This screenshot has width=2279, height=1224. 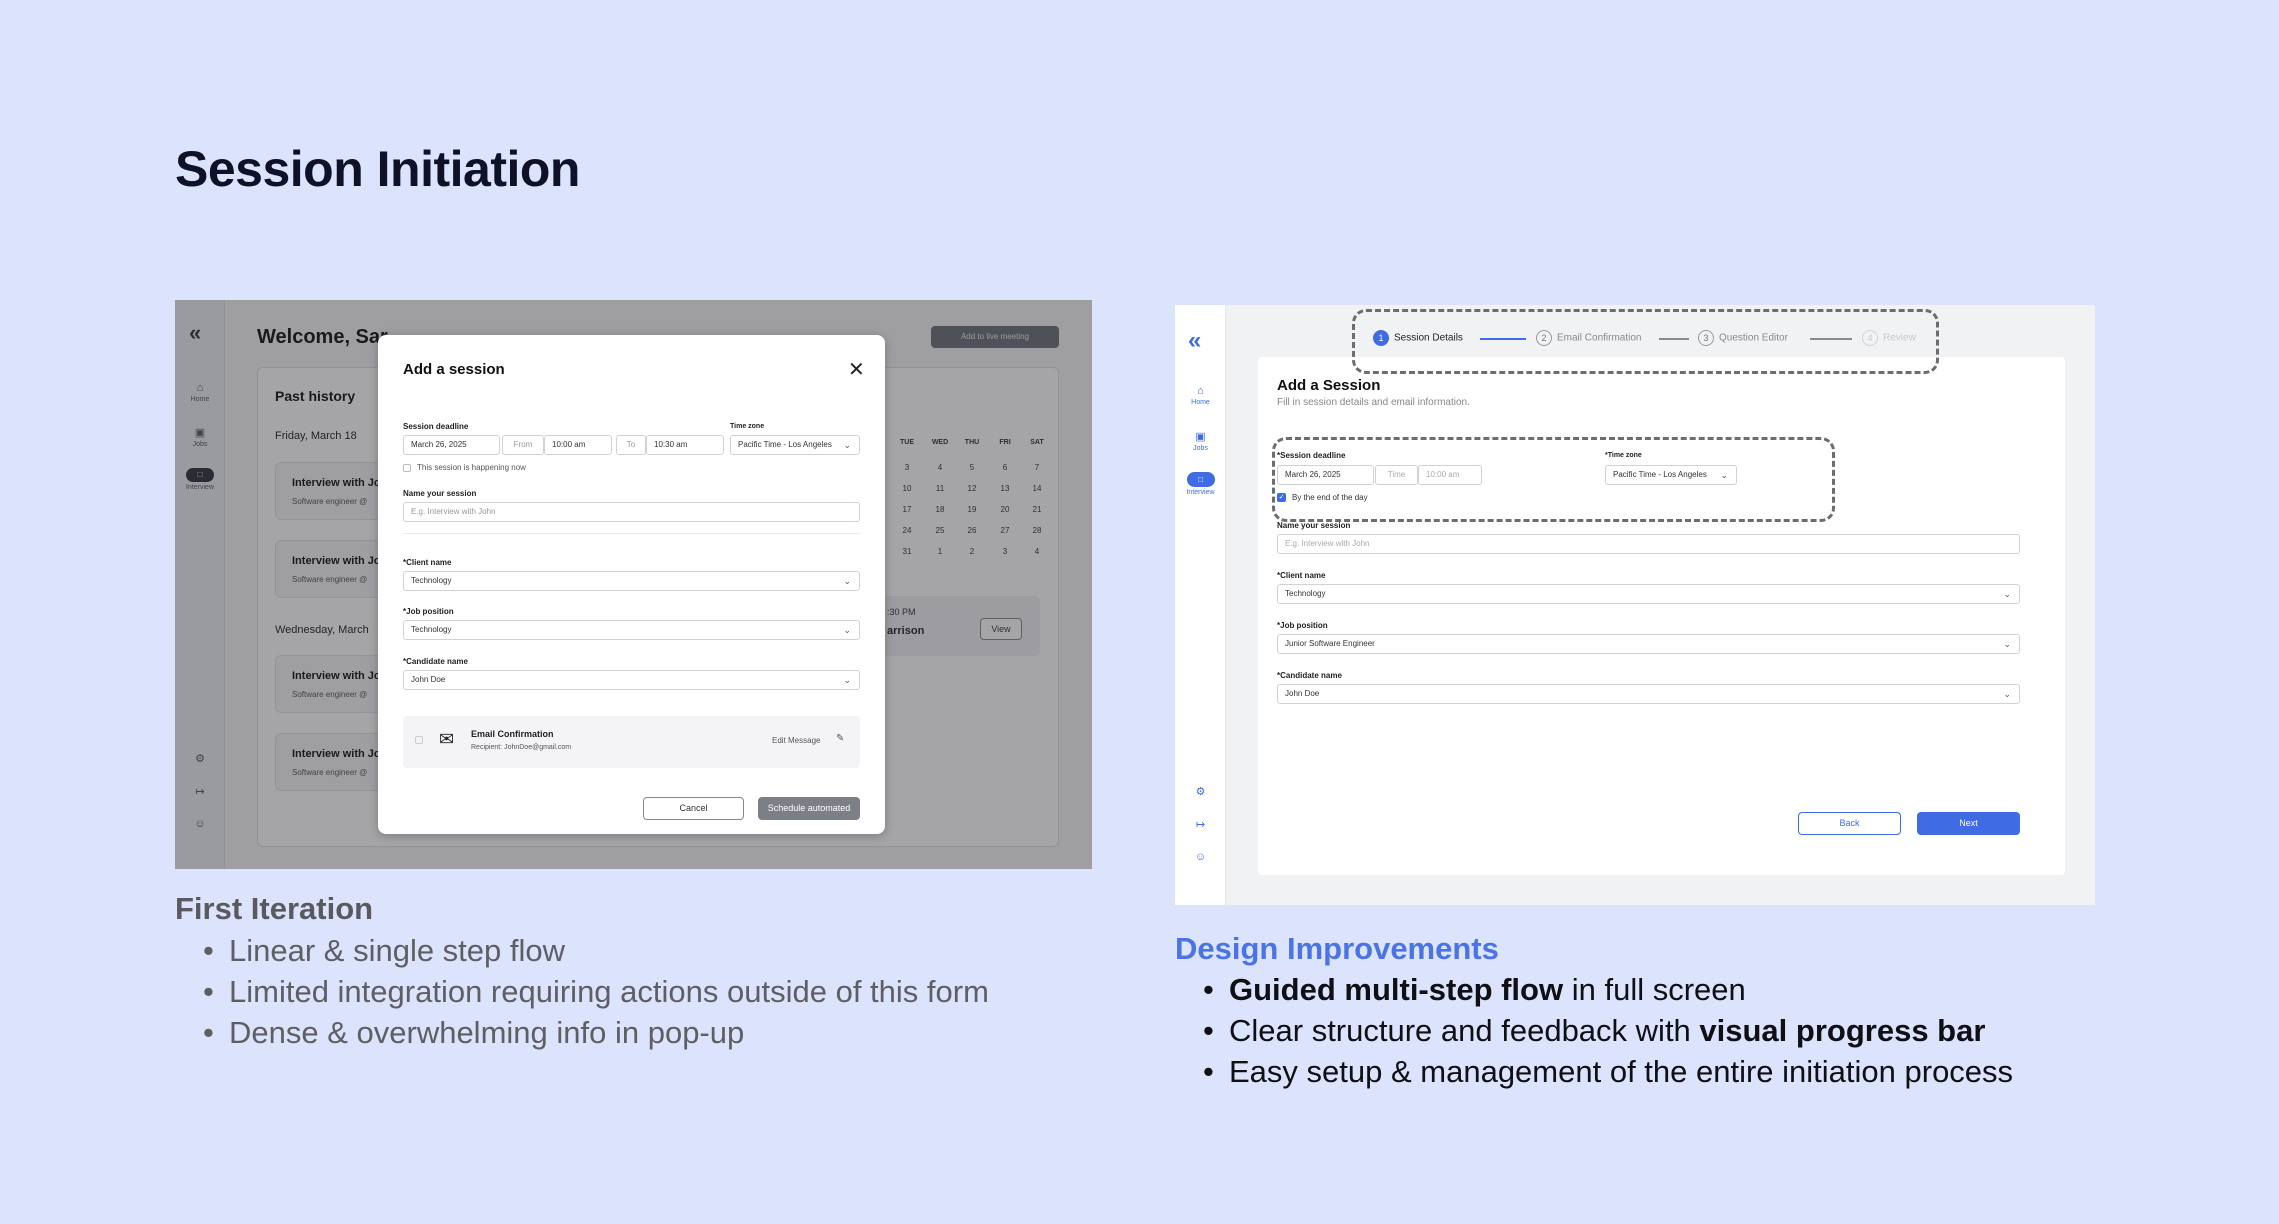 I want to click on profile-icon: ☺, so click(x=1200, y=858).